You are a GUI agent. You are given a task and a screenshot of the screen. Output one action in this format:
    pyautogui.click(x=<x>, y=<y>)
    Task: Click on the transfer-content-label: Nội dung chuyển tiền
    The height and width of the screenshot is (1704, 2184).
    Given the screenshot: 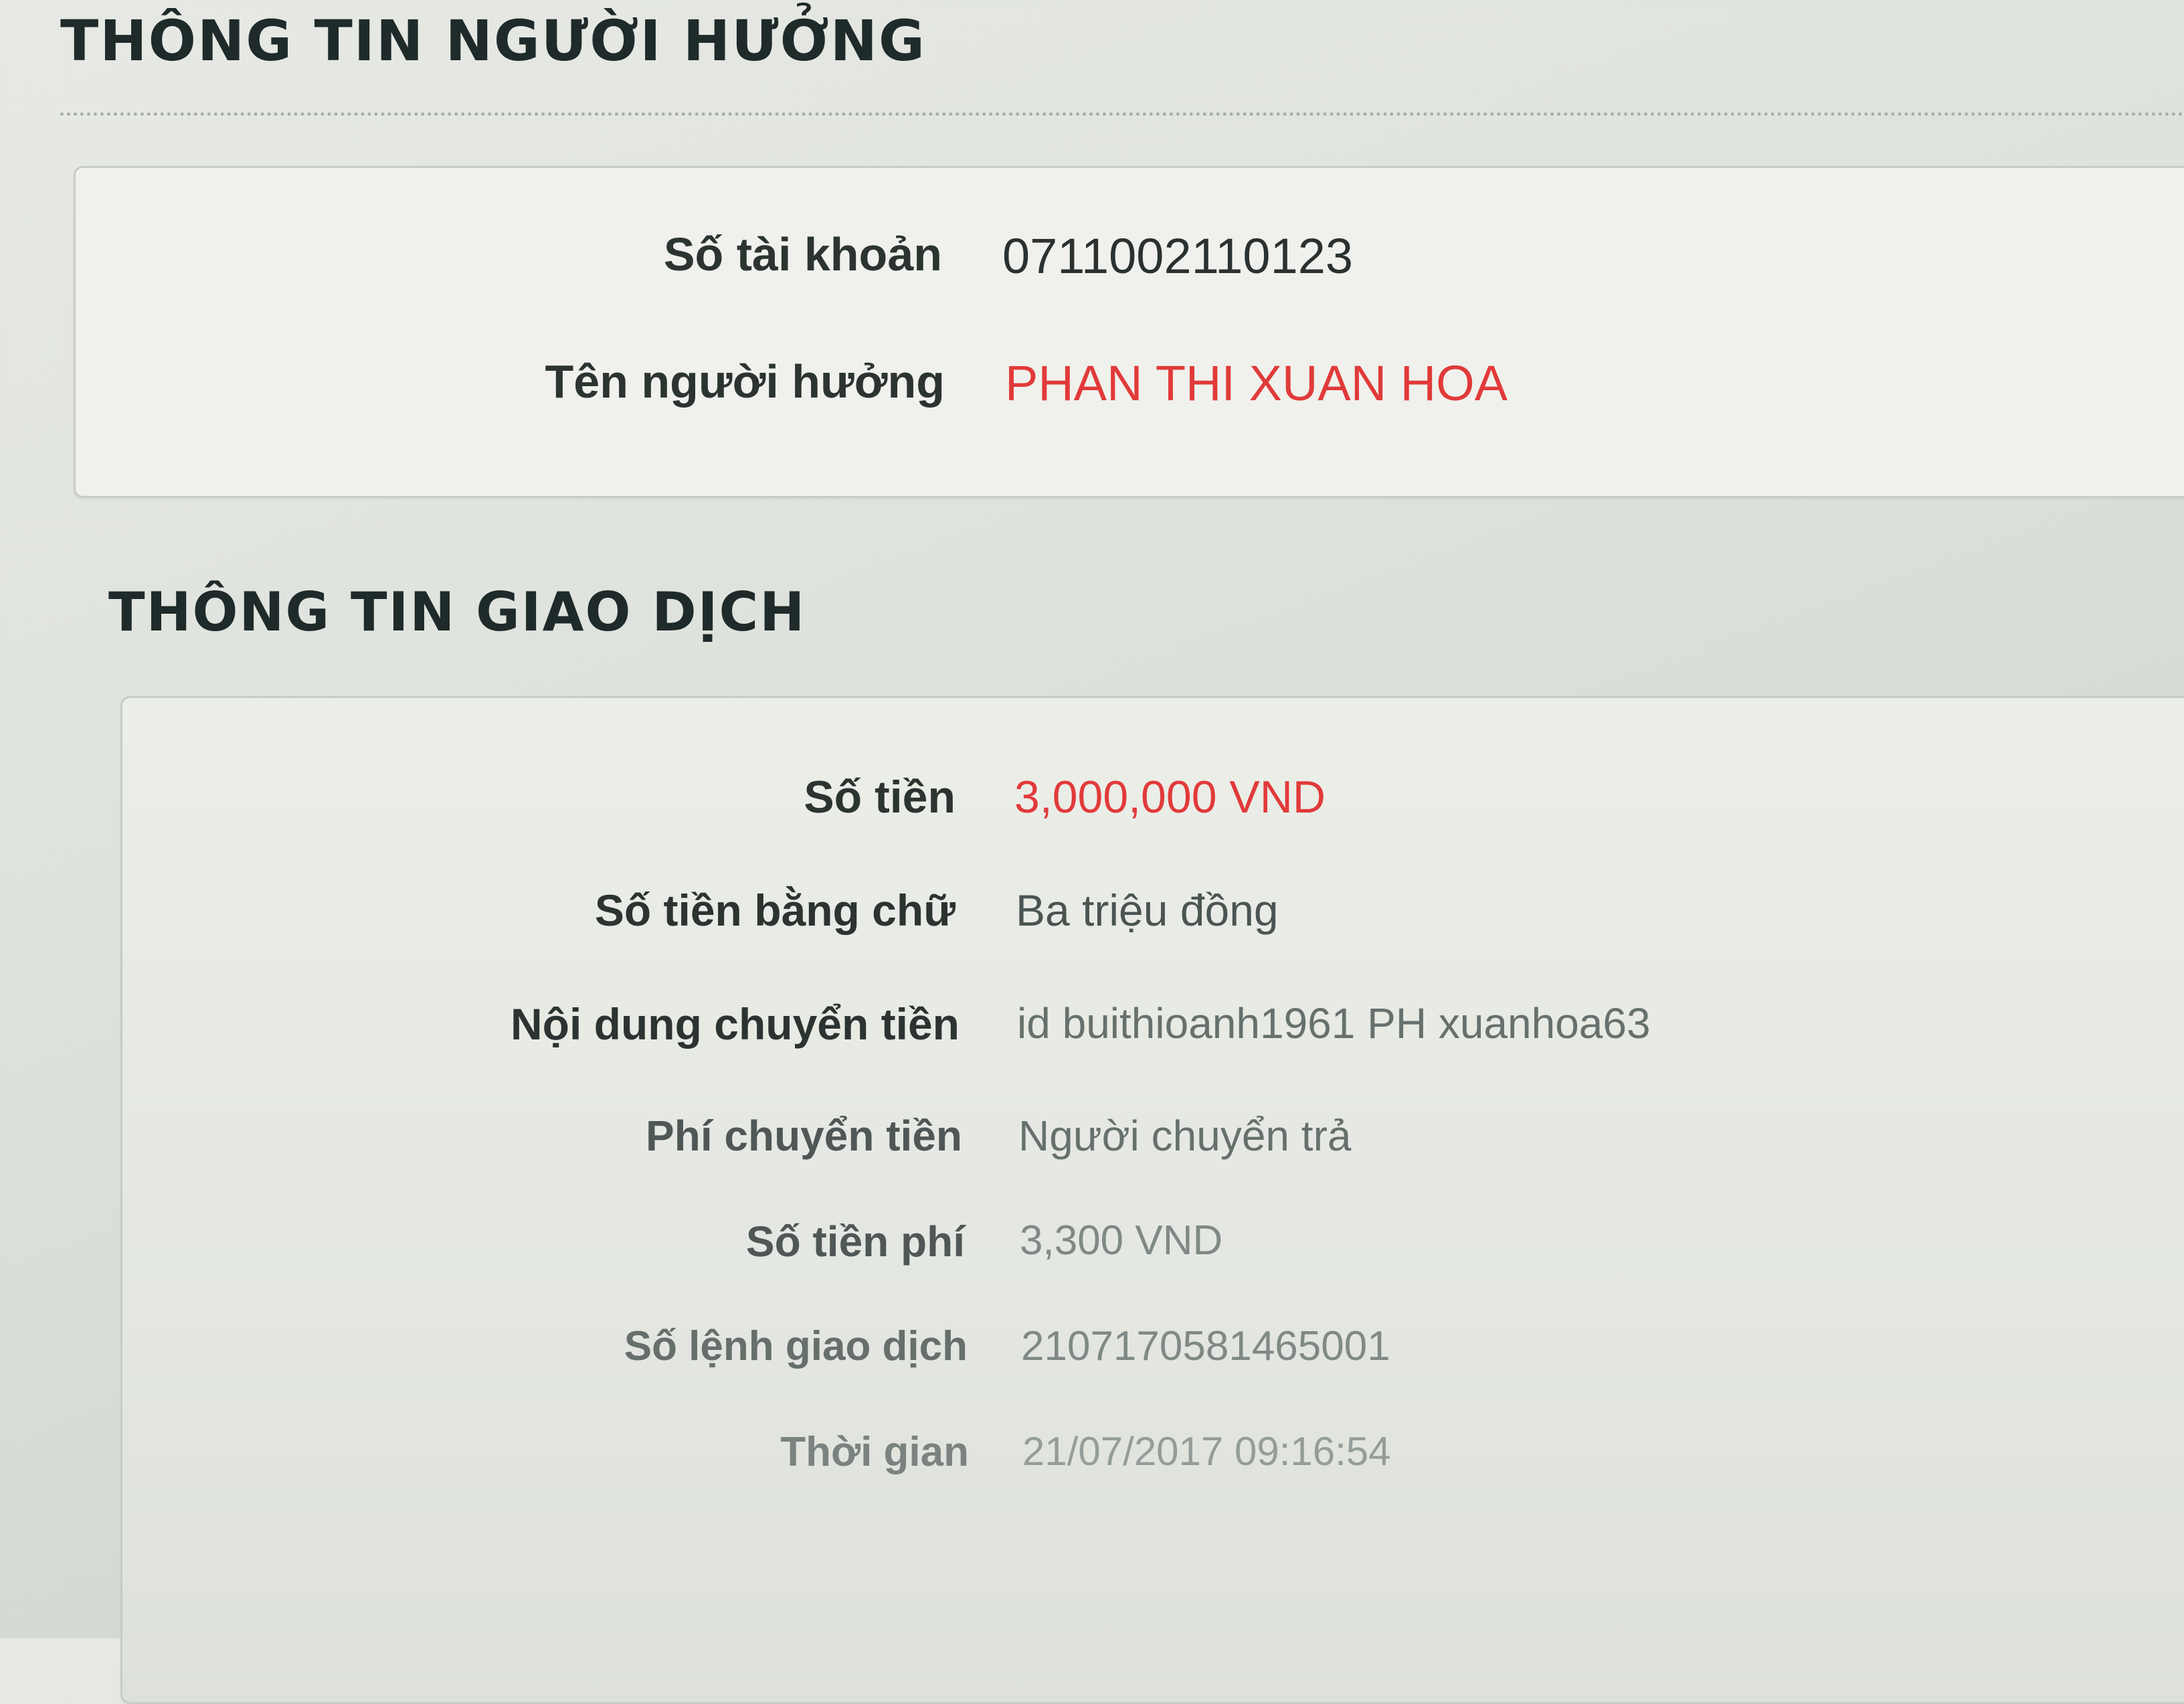 What is the action you would take?
    pyautogui.click(x=735, y=1024)
    